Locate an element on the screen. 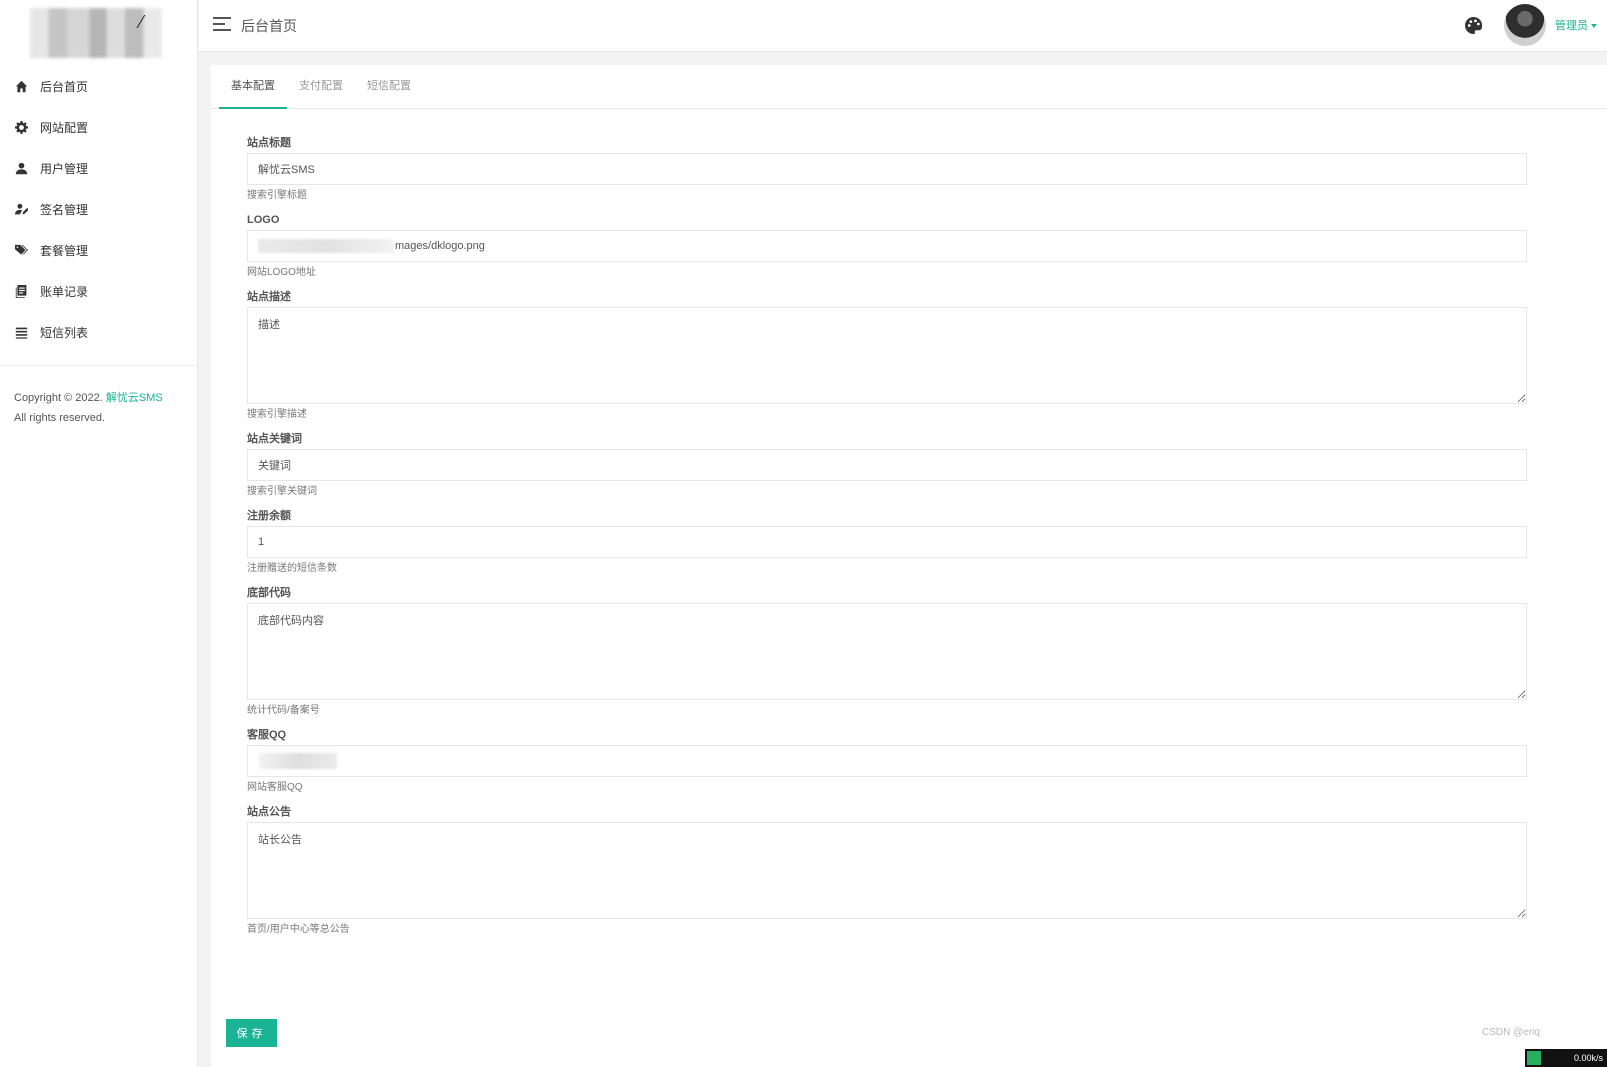 Image resolution: width=1607 pixels, height=1067 pixels. home-icon is located at coordinates (21, 87).